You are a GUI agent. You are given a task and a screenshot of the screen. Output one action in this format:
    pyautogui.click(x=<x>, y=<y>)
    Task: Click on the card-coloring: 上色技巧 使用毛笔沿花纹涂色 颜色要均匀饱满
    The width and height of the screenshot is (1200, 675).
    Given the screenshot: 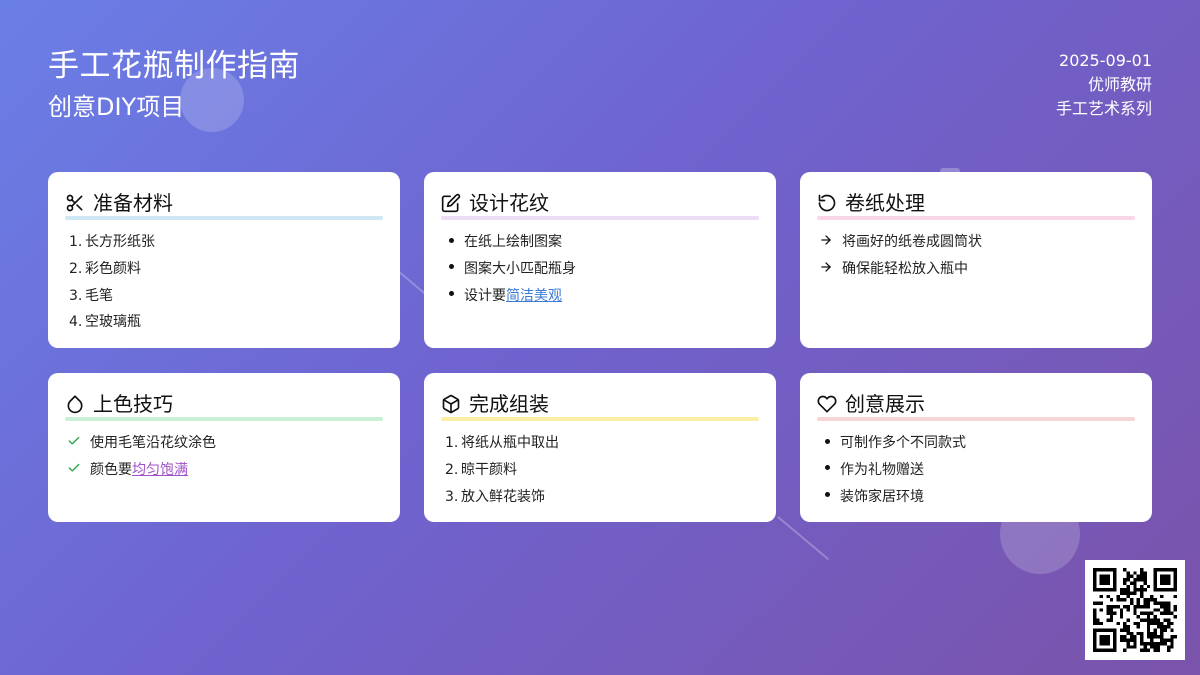 What is the action you would take?
    pyautogui.click(x=224, y=447)
    